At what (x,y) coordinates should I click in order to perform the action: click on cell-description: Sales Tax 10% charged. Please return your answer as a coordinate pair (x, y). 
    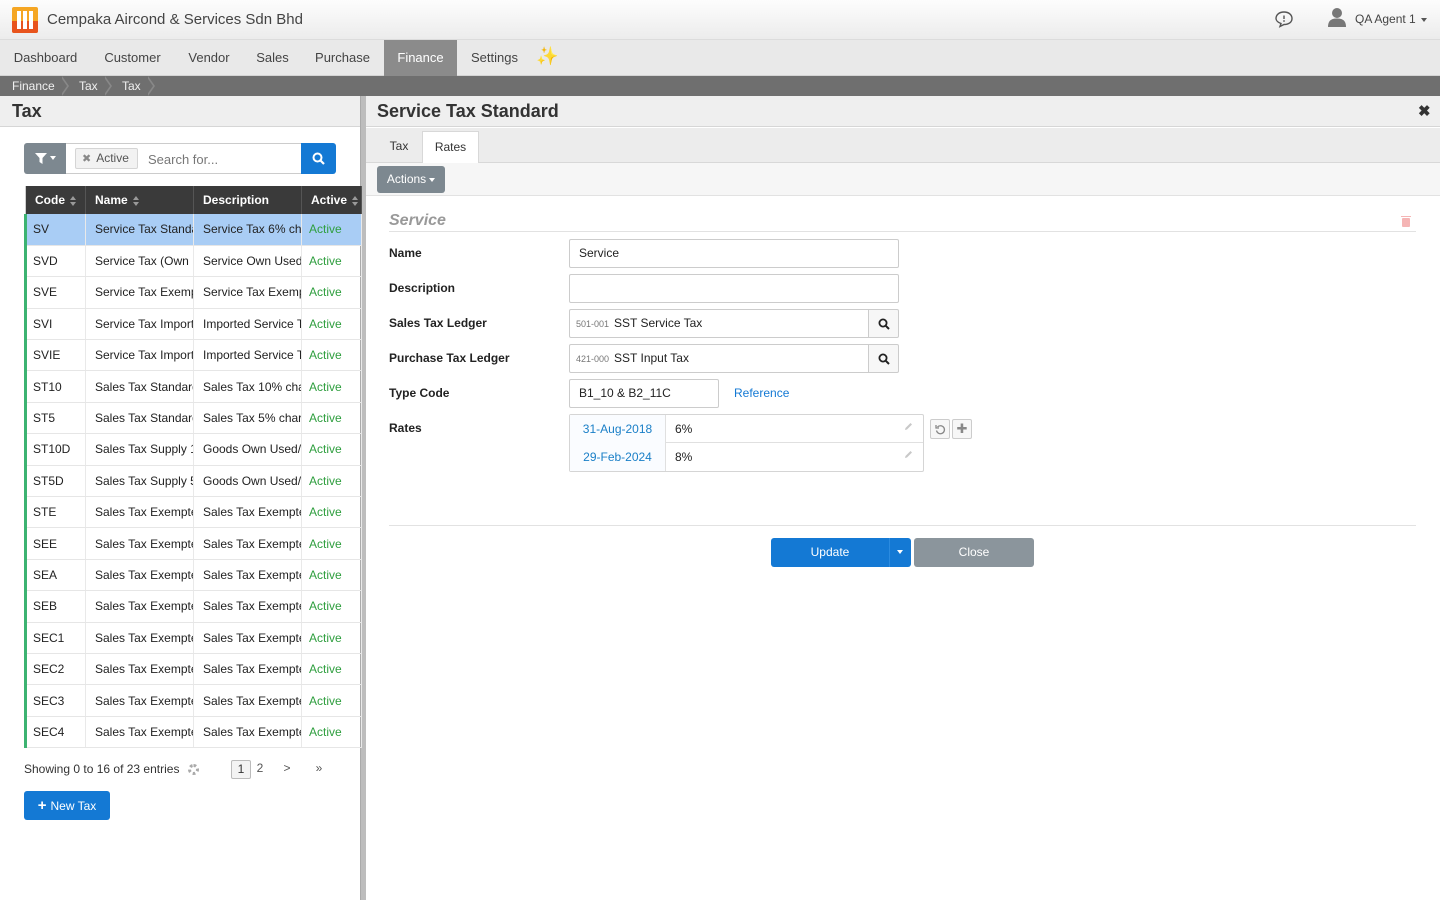
    Looking at the image, I should click on (247, 386).